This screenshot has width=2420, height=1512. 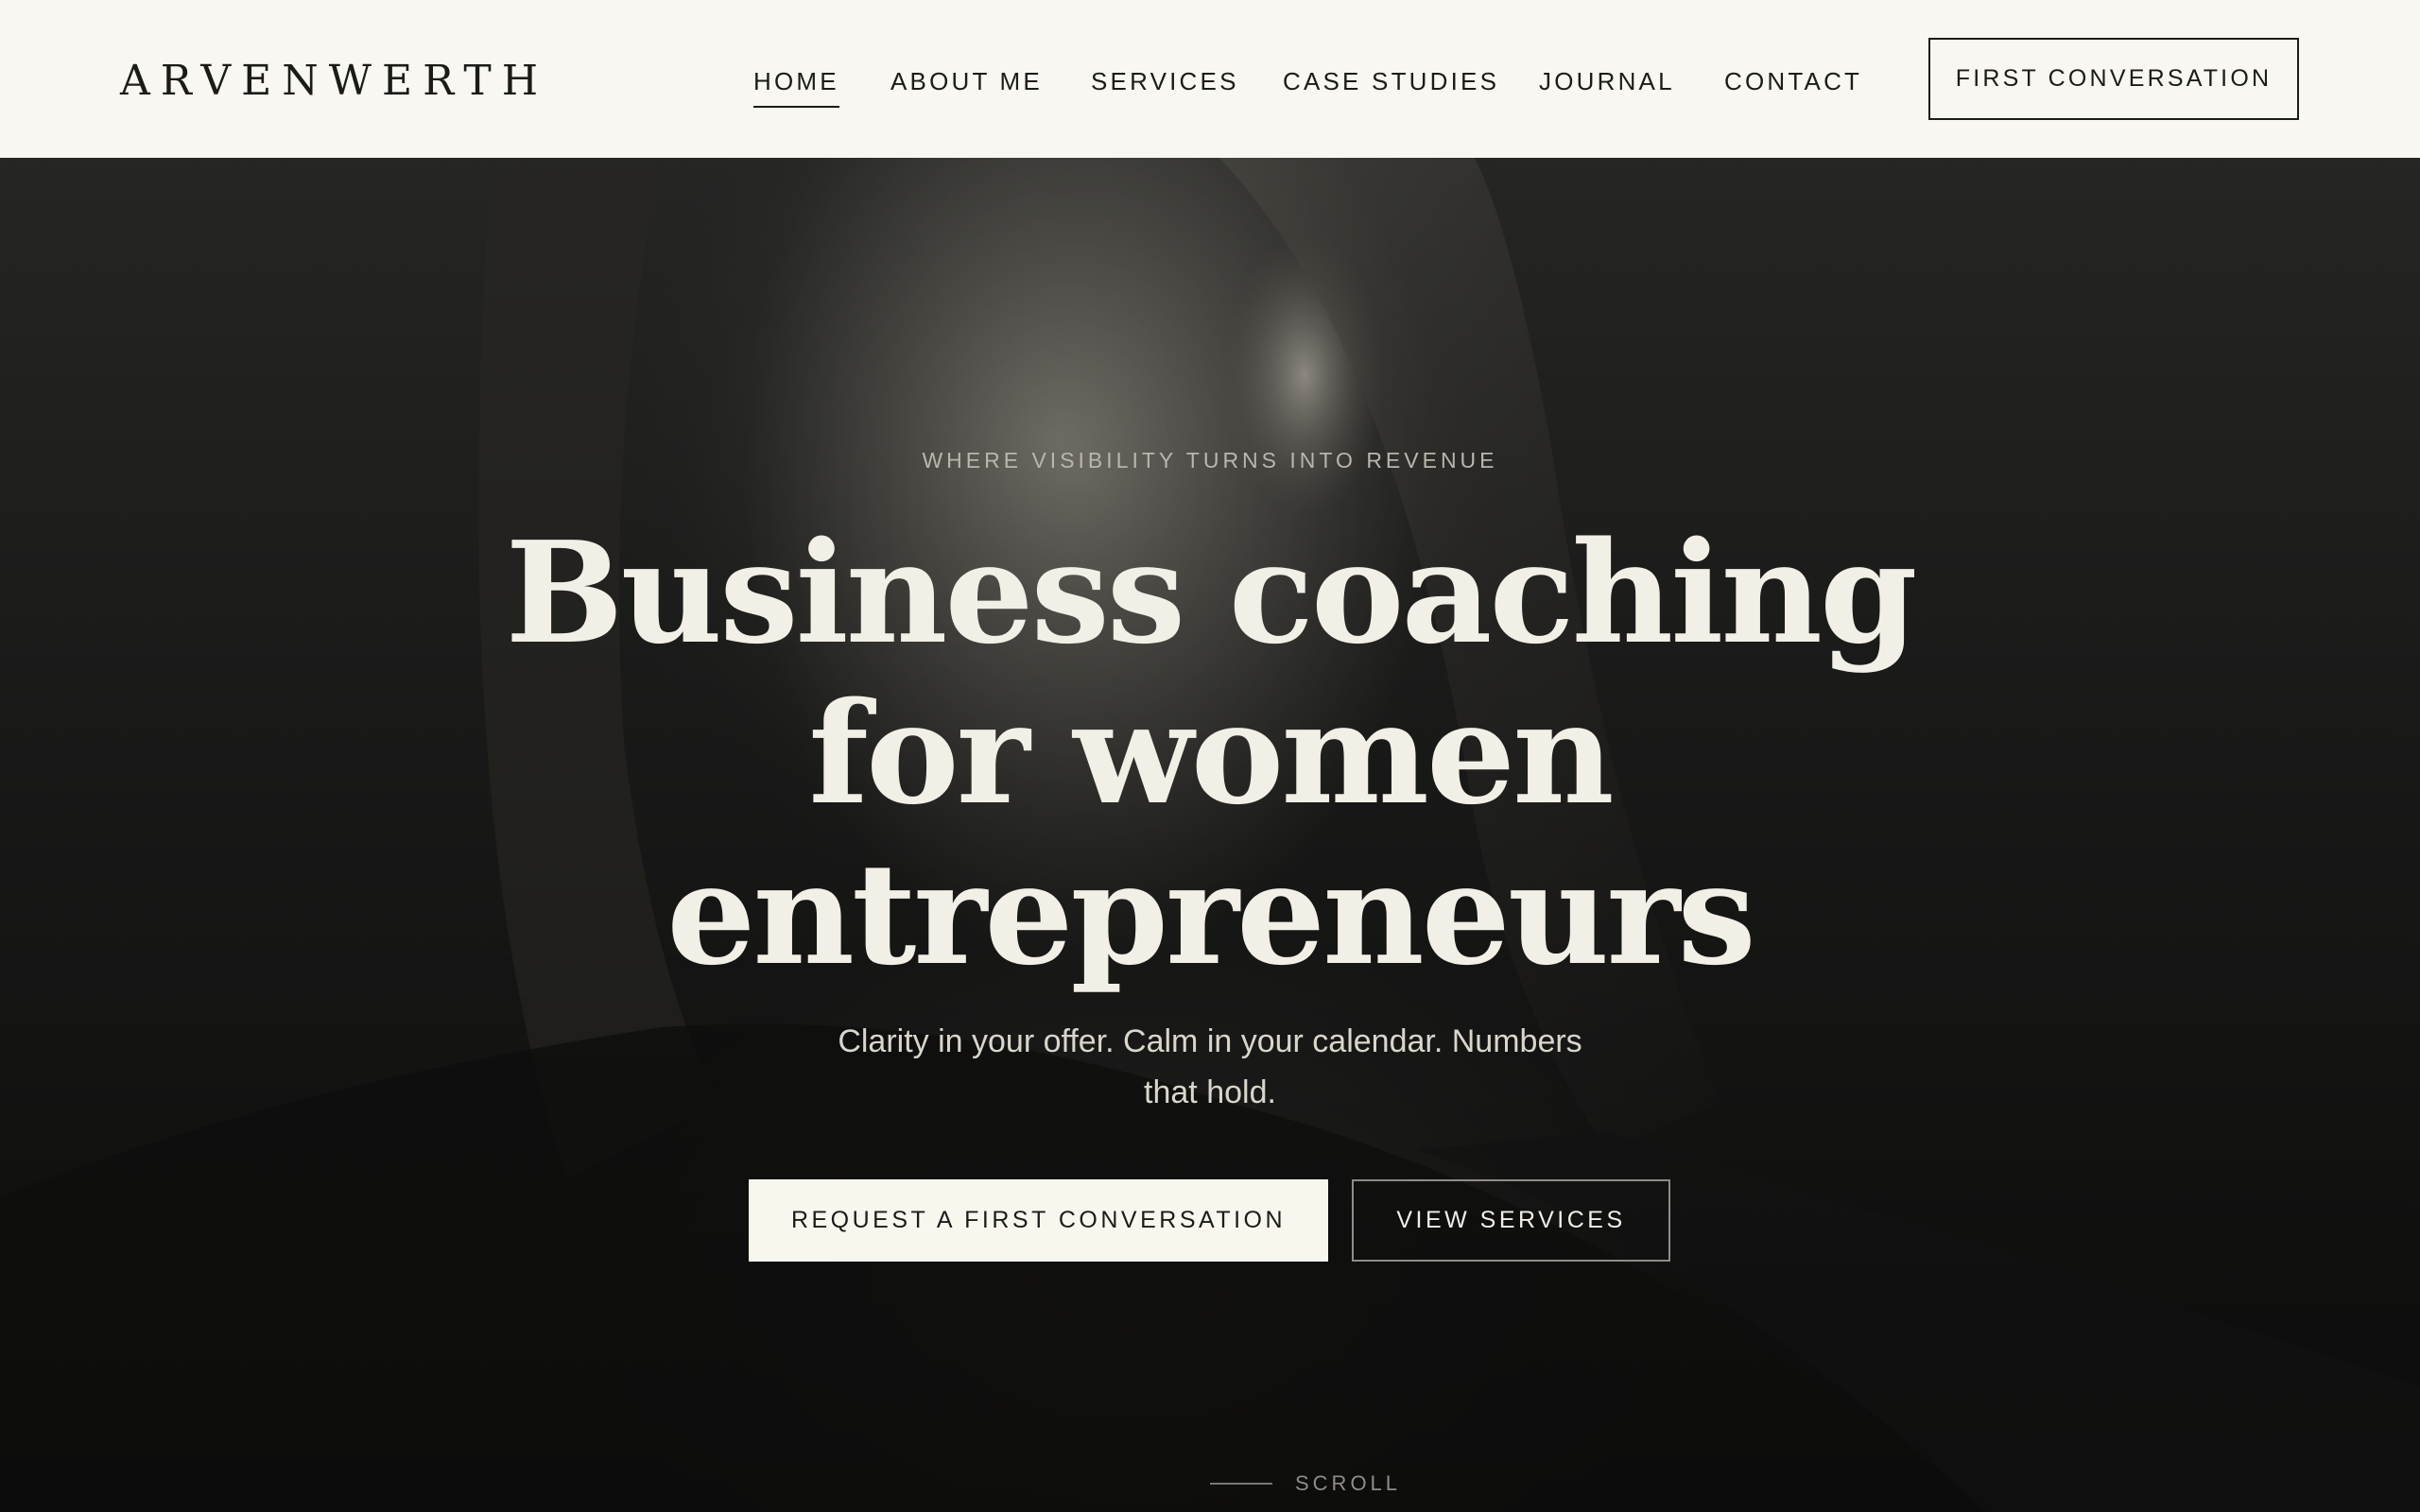 I want to click on hero-headline-line: entrepreneurs, so click(x=1211, y=914).